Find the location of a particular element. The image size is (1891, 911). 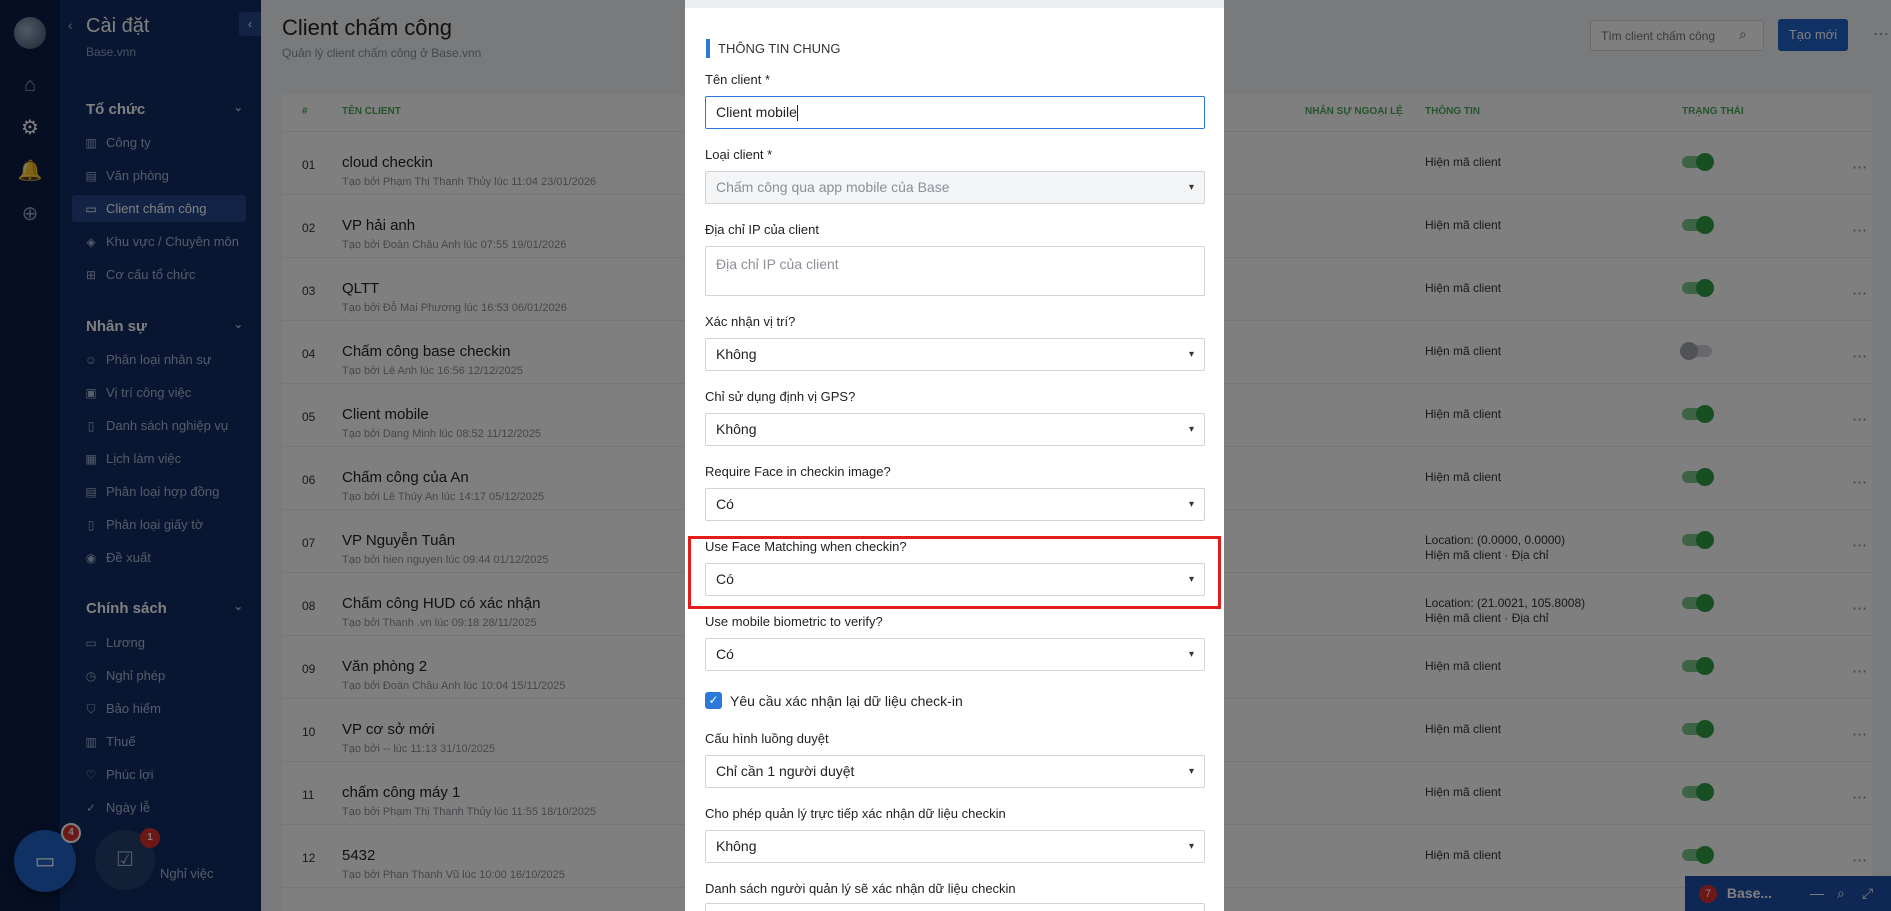

gps-label: Chỉ sử dụng định vị GPS? is located at coordinates (780, 396).